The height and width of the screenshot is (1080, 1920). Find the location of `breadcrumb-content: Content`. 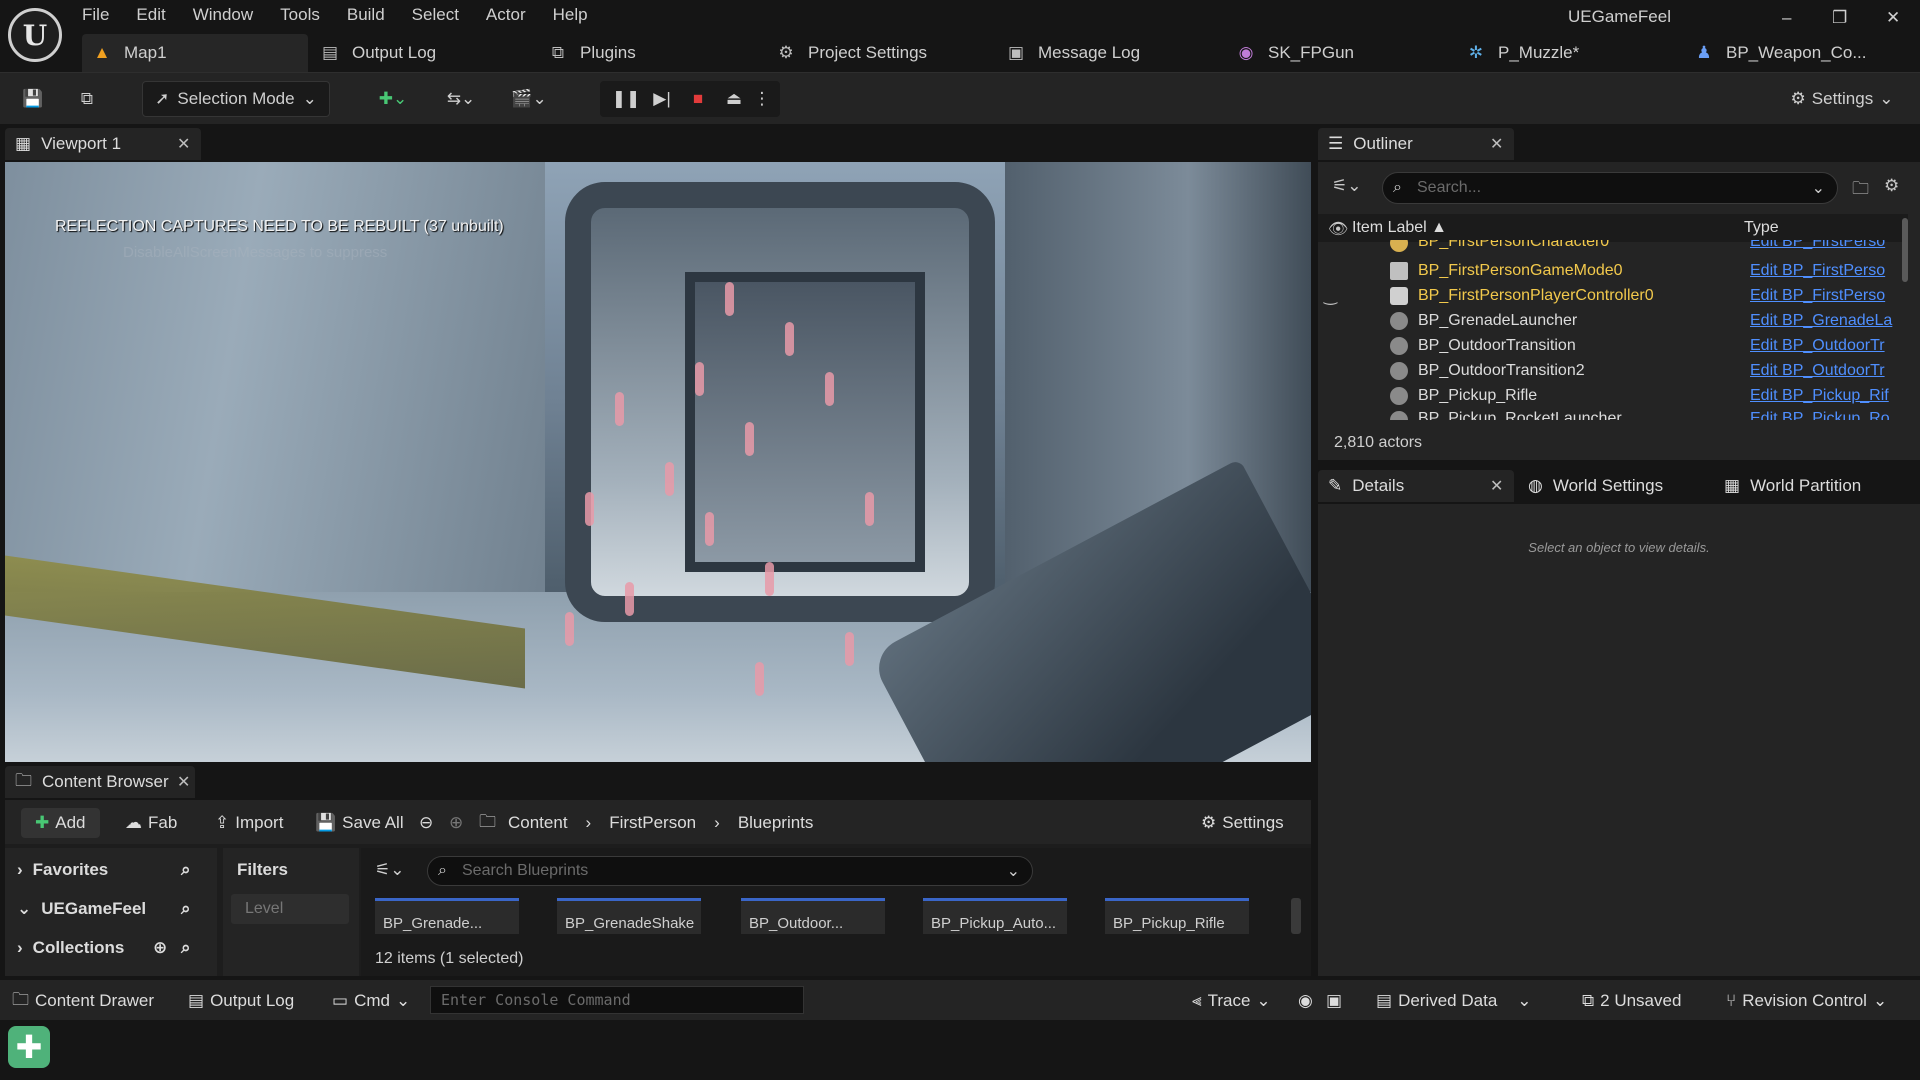

breadcrumb-content: Content is located at coordinates (538, 823).